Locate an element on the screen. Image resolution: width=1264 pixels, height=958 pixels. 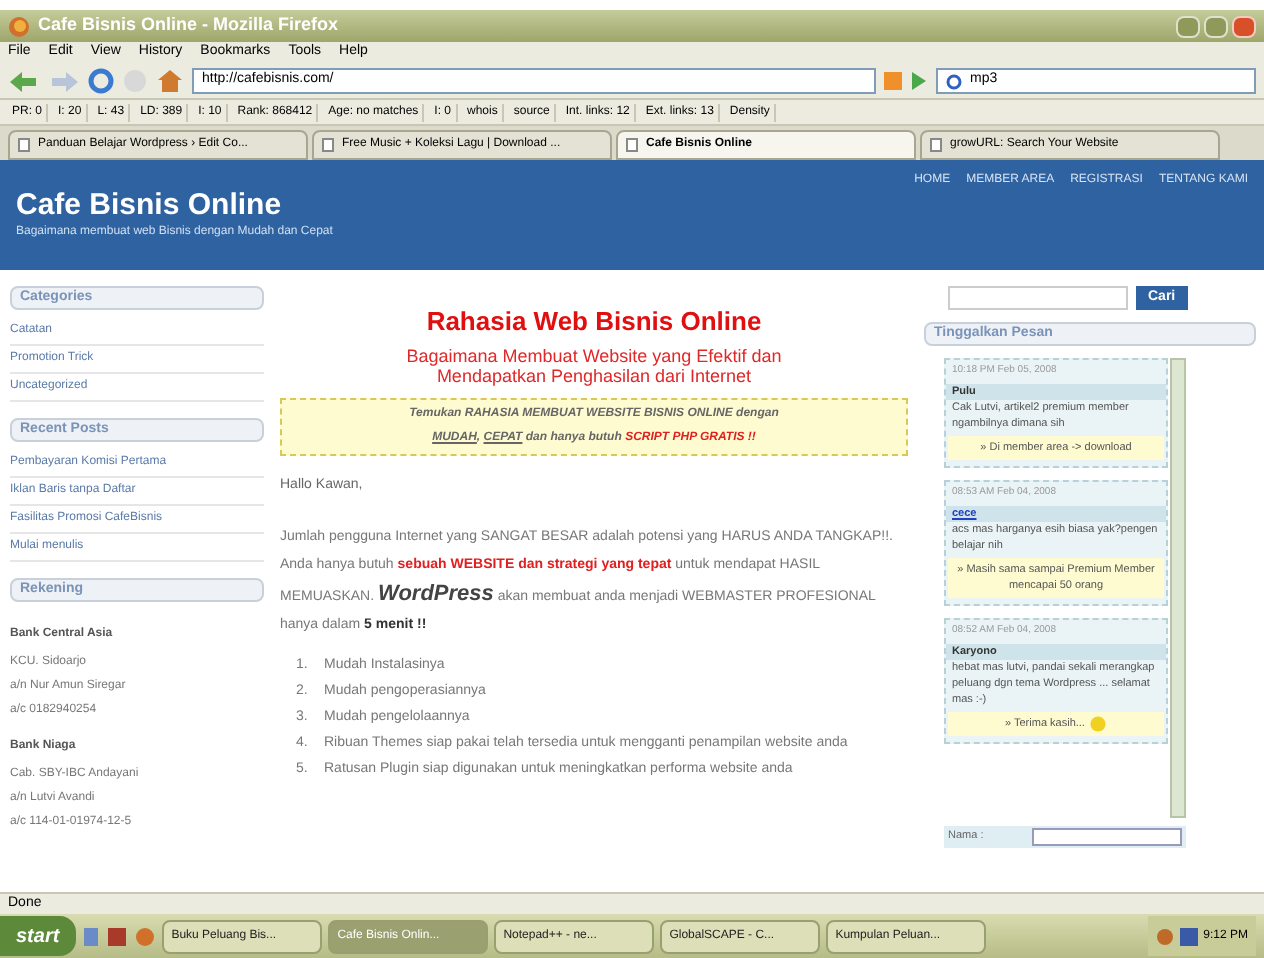
headline: Rahasia Web Bisnis Online is located at coordinates (594, 322).